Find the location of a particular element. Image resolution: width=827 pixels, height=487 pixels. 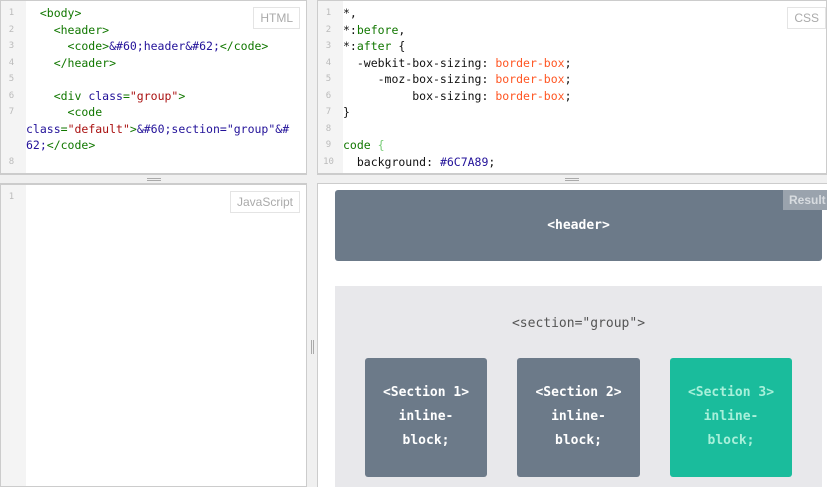

code-line: 6 box-sizing: border-box; is located at coordinates (572, 96).